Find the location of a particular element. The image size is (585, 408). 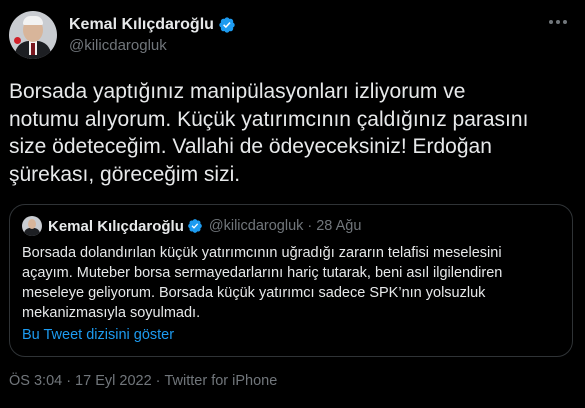

author-handle: @kilicdarogluk is located at coordinates (152, 45).